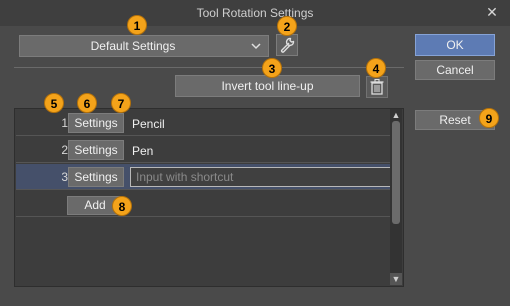 The height and width of the screenshot is (306, 510). I want to click on row-number: 3, so click(64, 177).